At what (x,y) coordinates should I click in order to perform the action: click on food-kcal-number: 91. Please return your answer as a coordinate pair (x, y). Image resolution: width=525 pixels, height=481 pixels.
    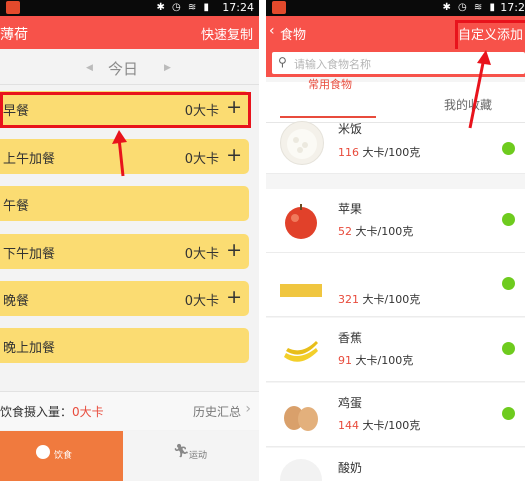
    Looking at the image, I should click on (345, 360).